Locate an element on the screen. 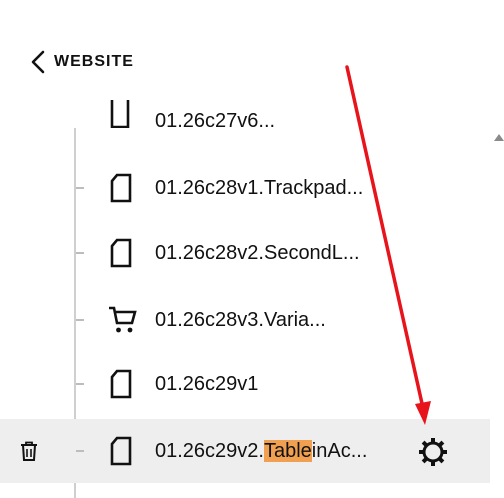 This screenshot has height=498, width=504. search-match-highlight: Table is located at coordinates (287, 451).